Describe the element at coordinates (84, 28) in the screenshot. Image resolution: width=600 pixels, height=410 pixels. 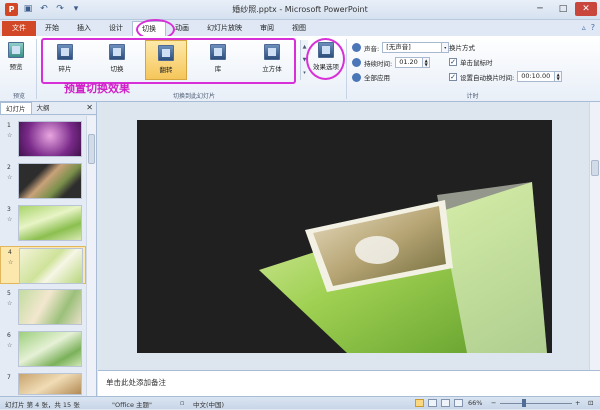
I see `tab-insert: 插入` at that location.